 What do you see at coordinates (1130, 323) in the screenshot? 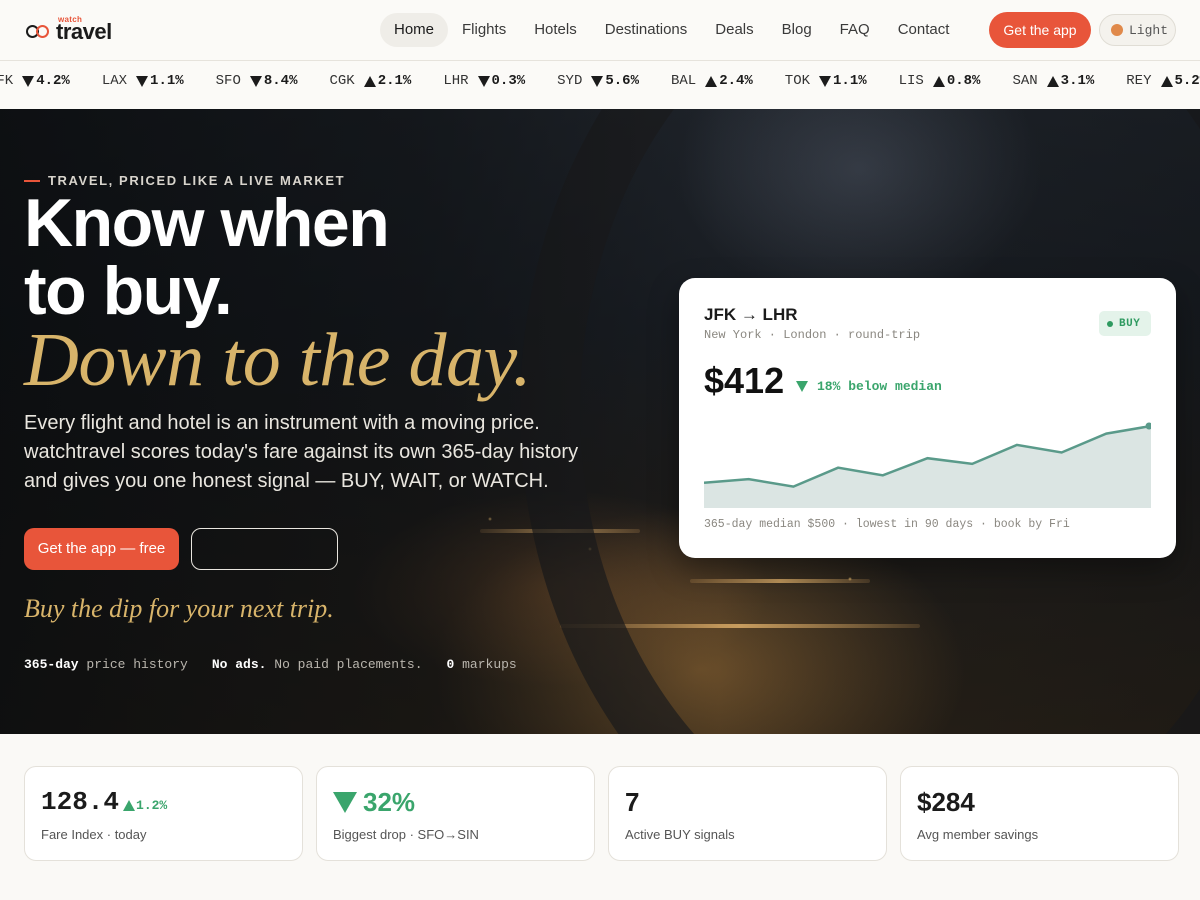
I see `signal-label: BUY` at bounding box center [1130, 323].